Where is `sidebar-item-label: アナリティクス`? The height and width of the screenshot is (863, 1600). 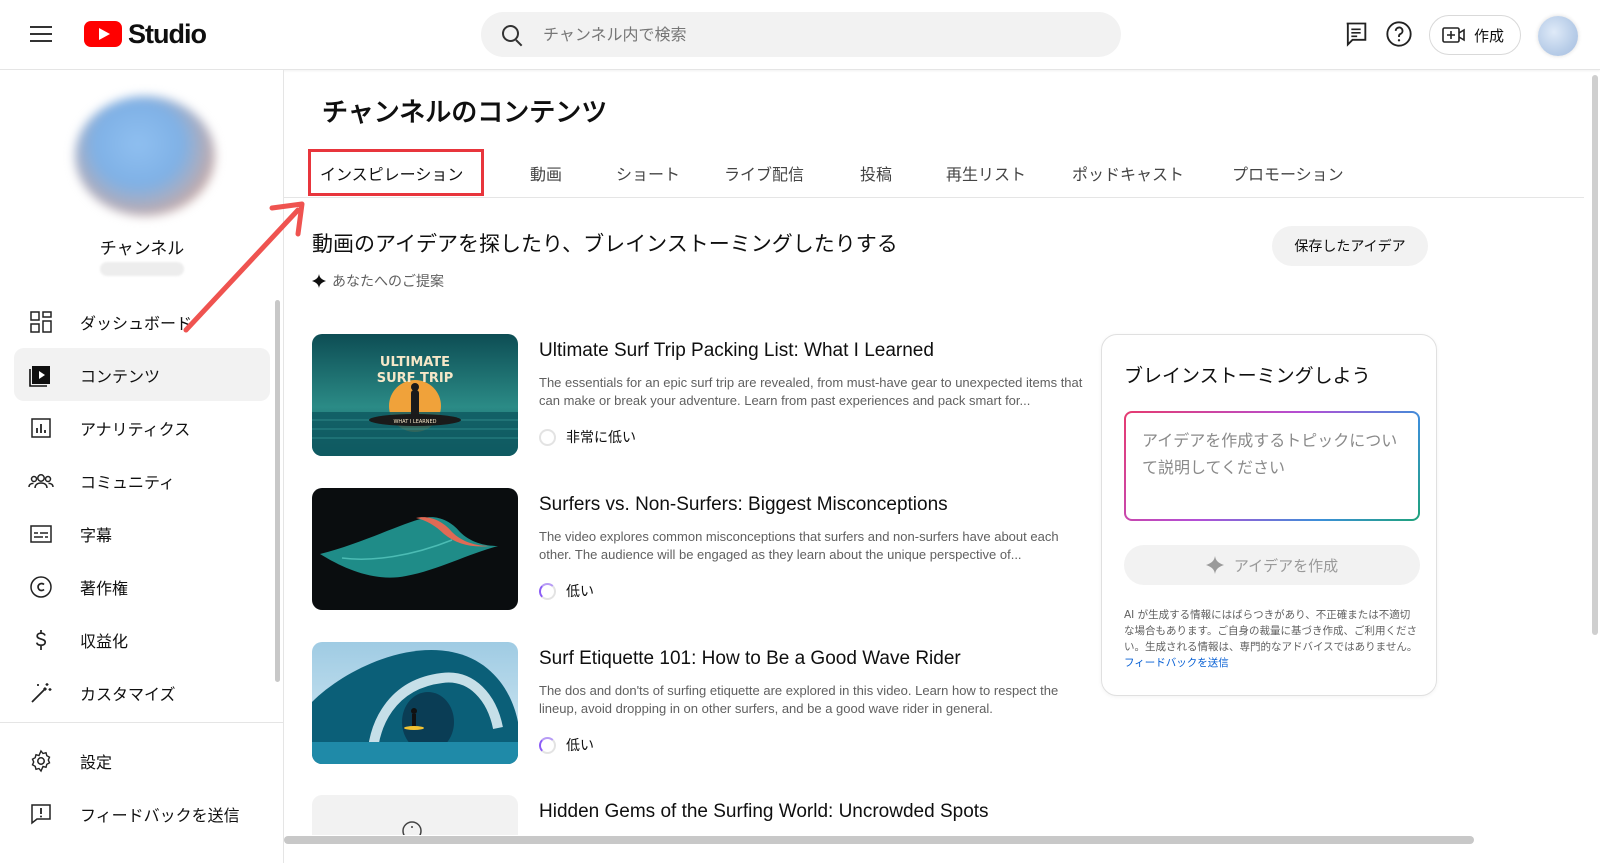 sidebar-item-label: アナリティクス is located at coordinates (135, 429).